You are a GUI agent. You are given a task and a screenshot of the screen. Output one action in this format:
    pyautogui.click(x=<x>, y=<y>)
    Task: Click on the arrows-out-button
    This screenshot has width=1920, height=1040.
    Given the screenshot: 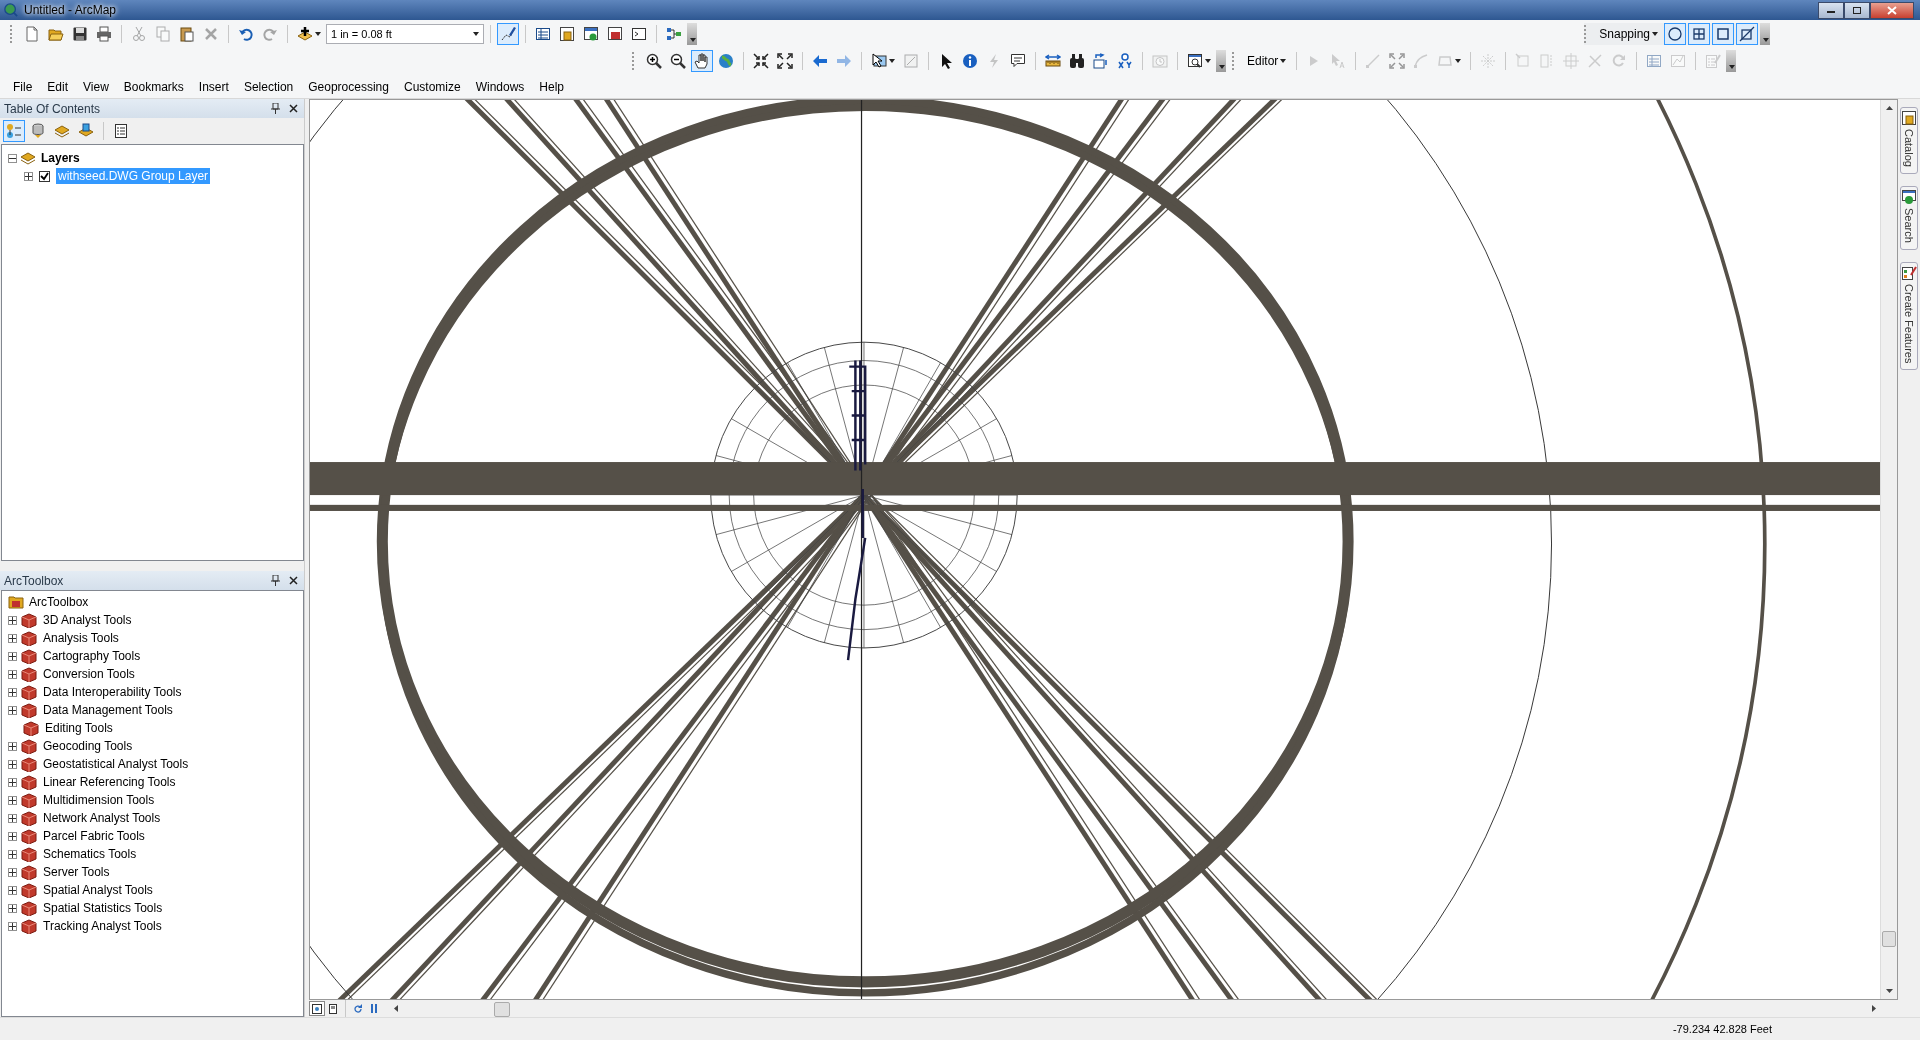 What is the action you would take?
    pyautogui.click(x=785, y=61)
    